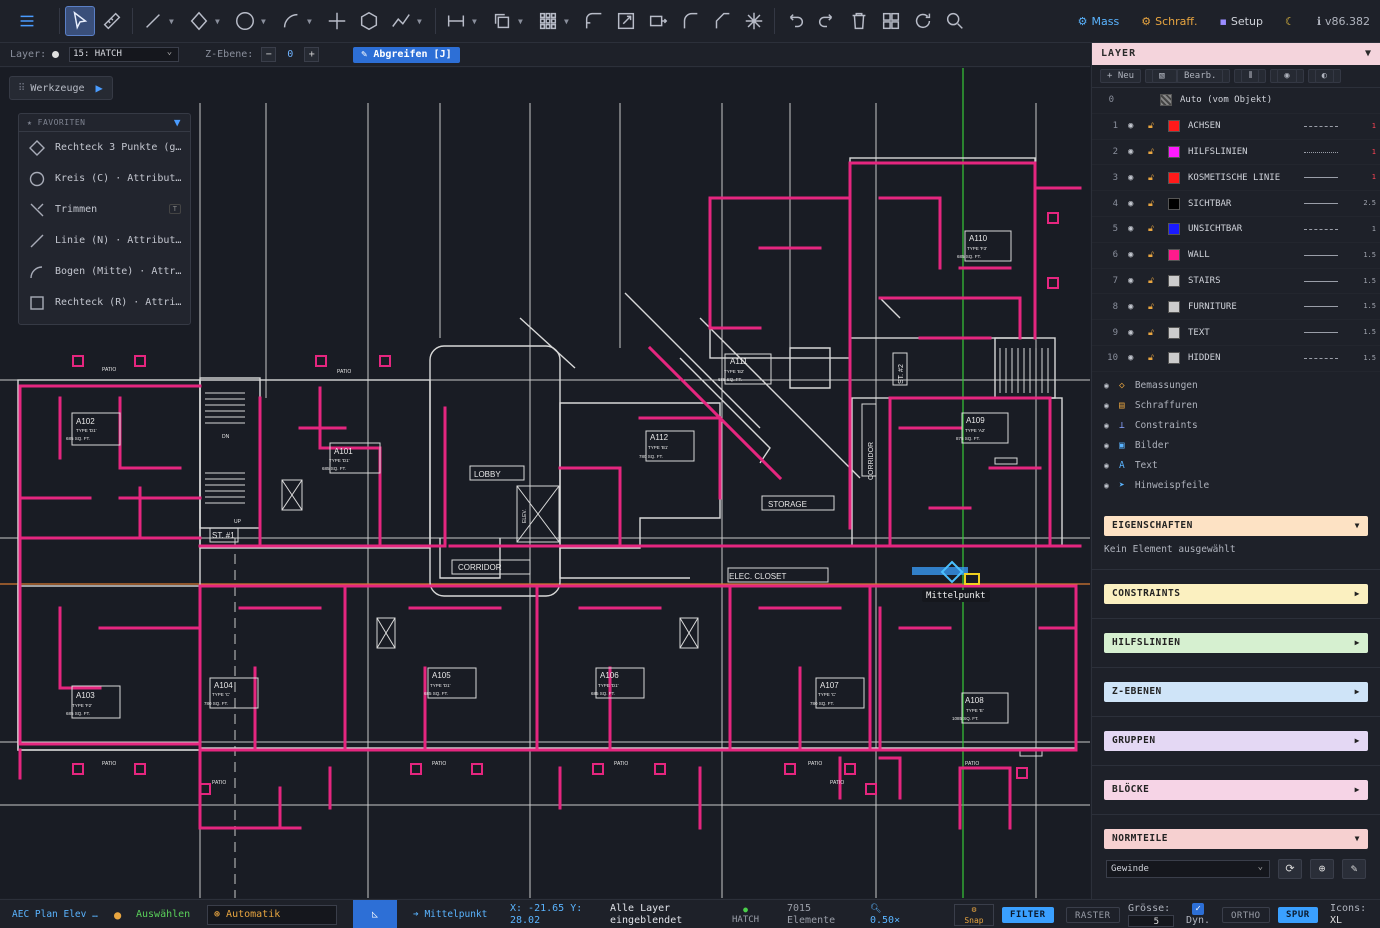  What do you see at coordinates (312, 54) in the screenshot?
I see `zebene-plus-button: +` at bounding box center [312, 54].